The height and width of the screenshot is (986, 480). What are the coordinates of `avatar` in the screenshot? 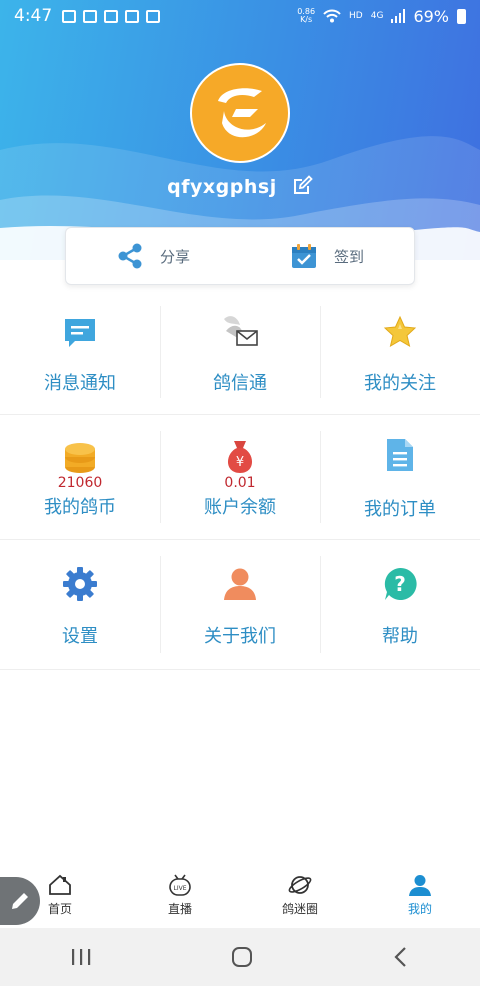 It's located at (240, 113).